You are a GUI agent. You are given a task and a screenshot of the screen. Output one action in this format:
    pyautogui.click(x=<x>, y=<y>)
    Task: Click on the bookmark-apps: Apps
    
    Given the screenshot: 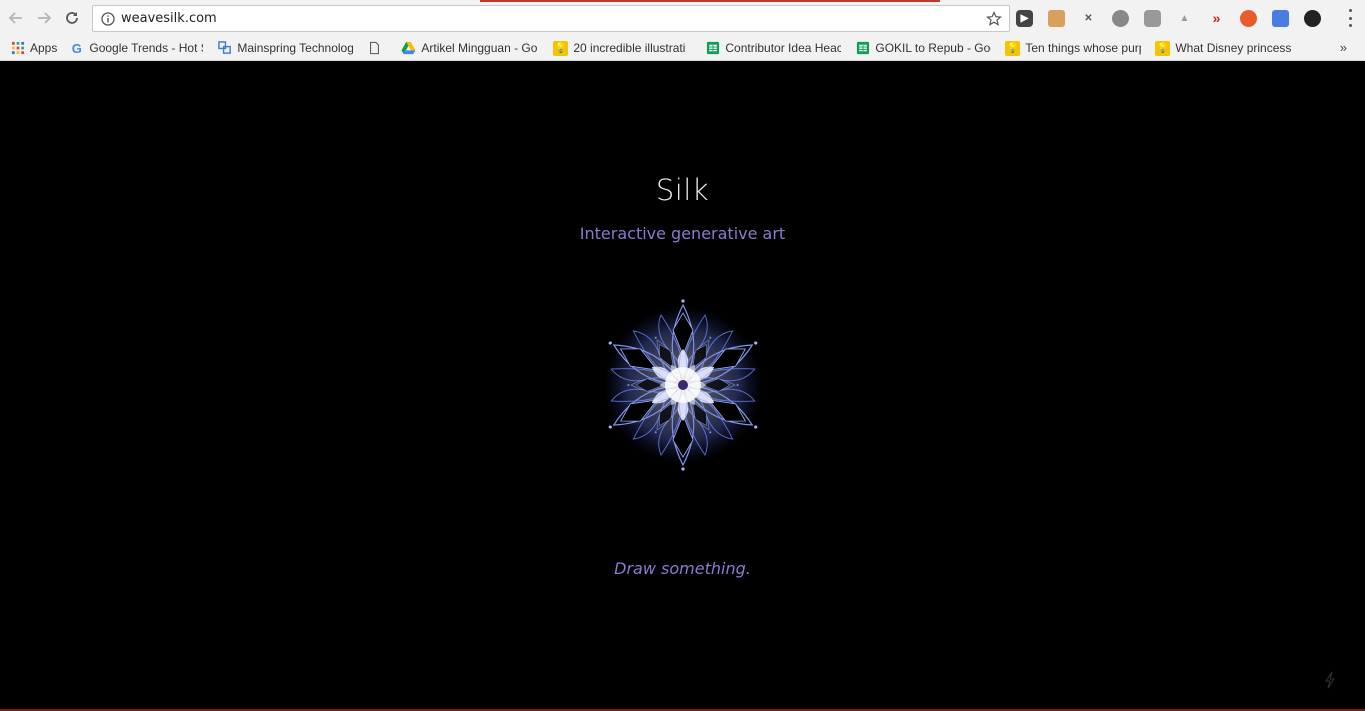 What is the action you would take?
    pyautogui.click(x=33, y=48)
    